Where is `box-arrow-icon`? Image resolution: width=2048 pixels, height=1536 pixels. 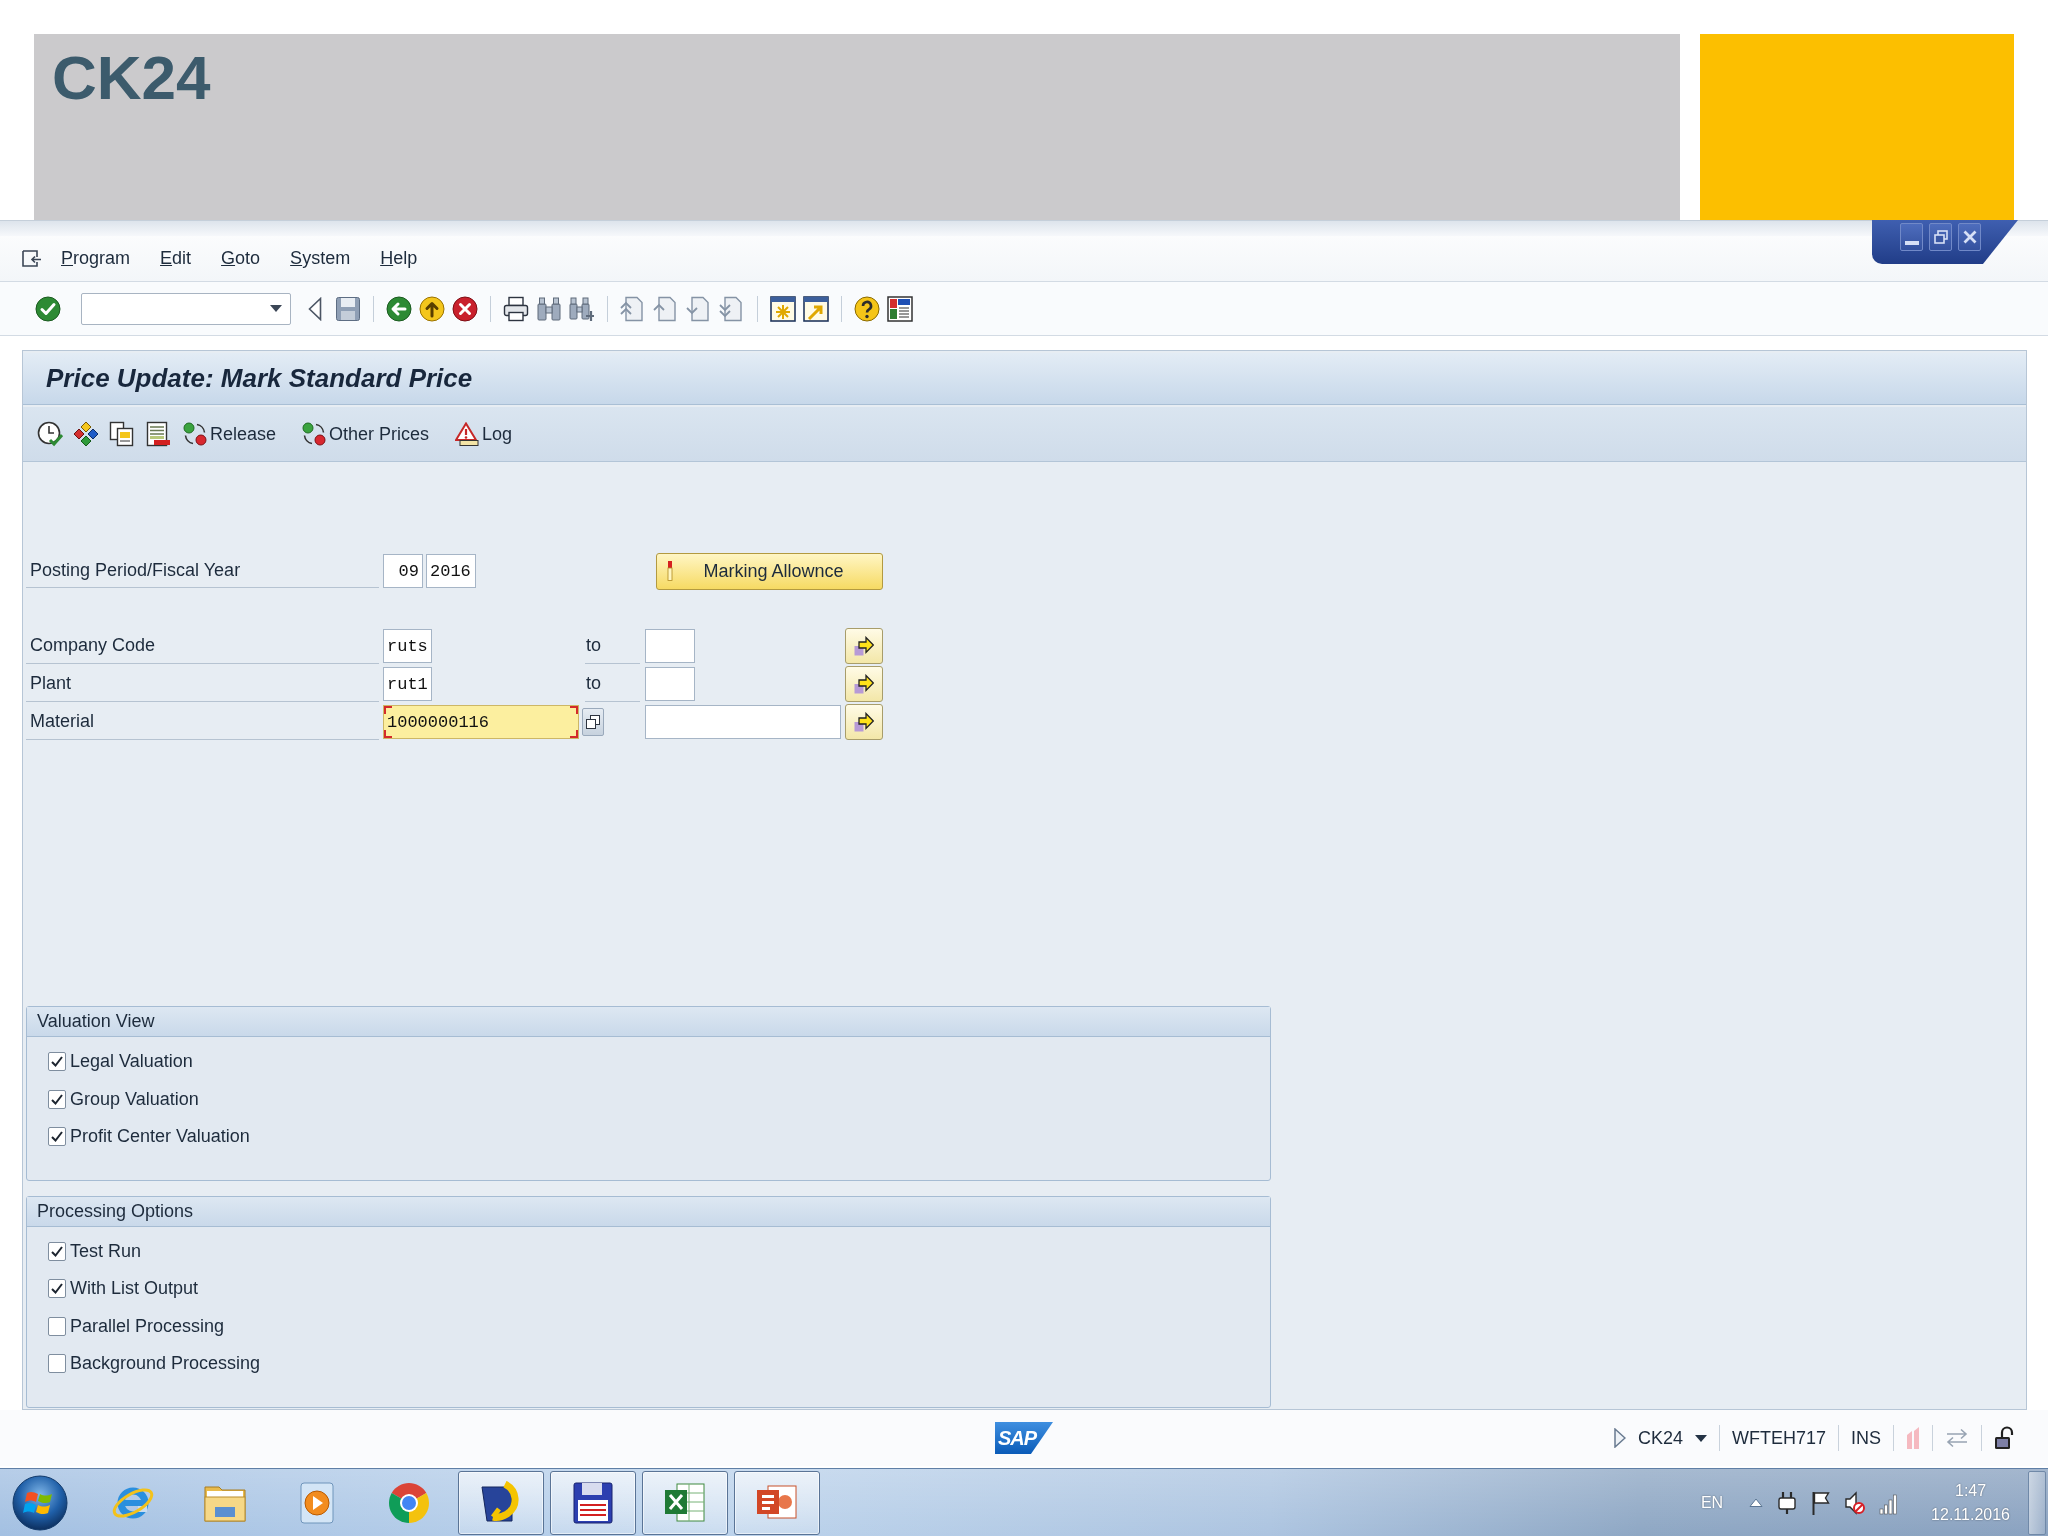 box-arrow-icon is located at coordinates (32, 258).